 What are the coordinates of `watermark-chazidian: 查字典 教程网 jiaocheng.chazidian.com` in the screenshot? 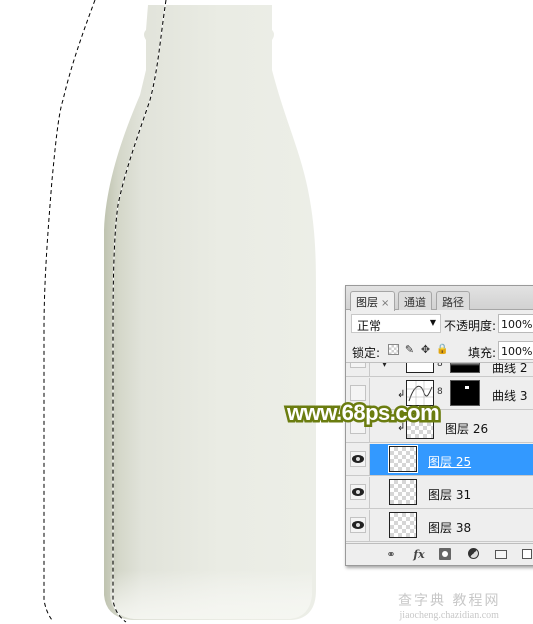 It's located at (449, 605).